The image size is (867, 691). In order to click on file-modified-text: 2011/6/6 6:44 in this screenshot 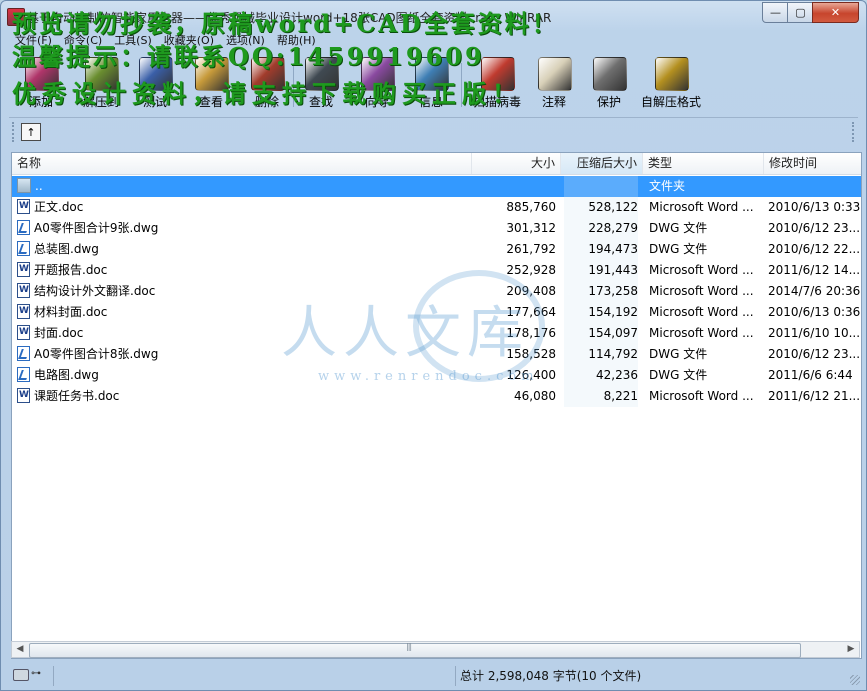, I will do `click(810, 375)`.